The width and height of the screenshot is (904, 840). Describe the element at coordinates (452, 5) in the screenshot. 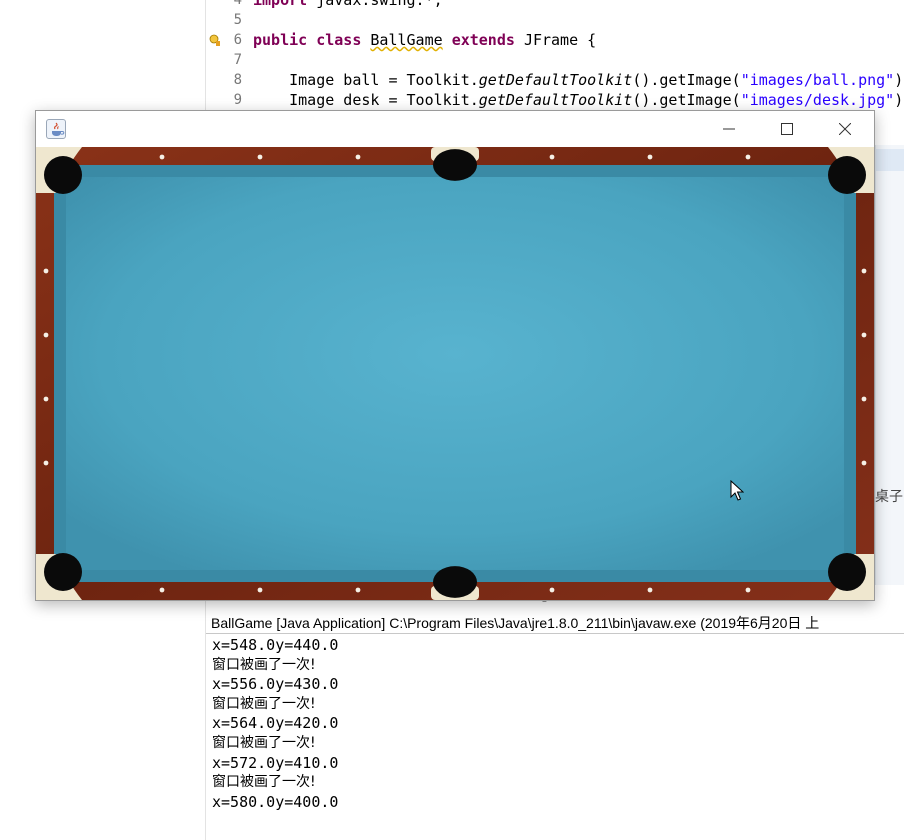

I see `code-line: 4 import javax.swing.*;` at that location.